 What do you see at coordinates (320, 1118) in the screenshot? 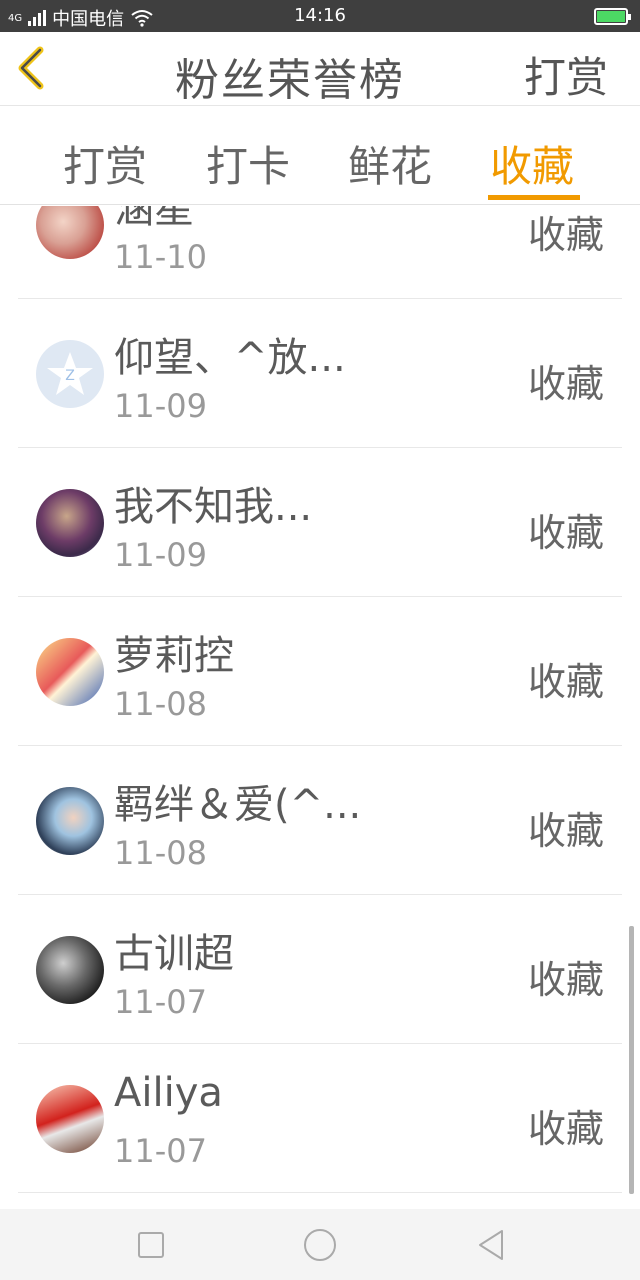
I see `list-item: Ailiya 11-07 收藏` at bounding box center [320, 1118].